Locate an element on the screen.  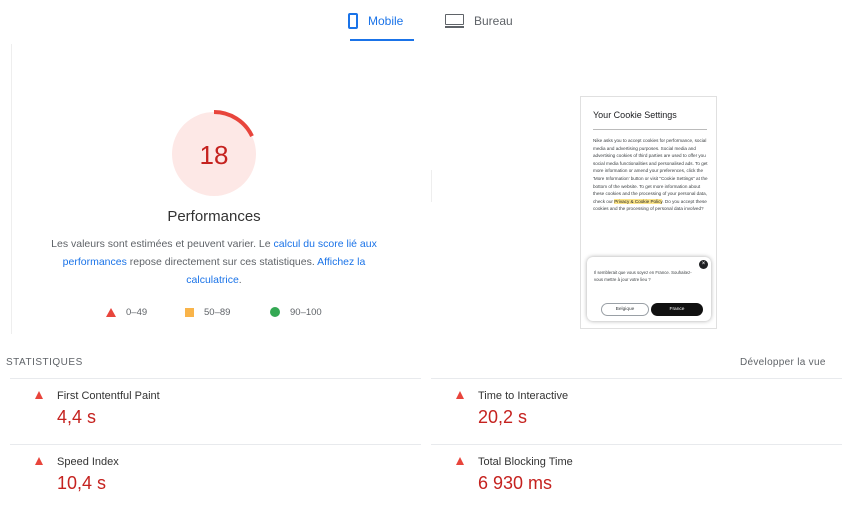
metric-time-to-interactive: Time to Interactive 20,2 s is located at coordinates (636, 411).